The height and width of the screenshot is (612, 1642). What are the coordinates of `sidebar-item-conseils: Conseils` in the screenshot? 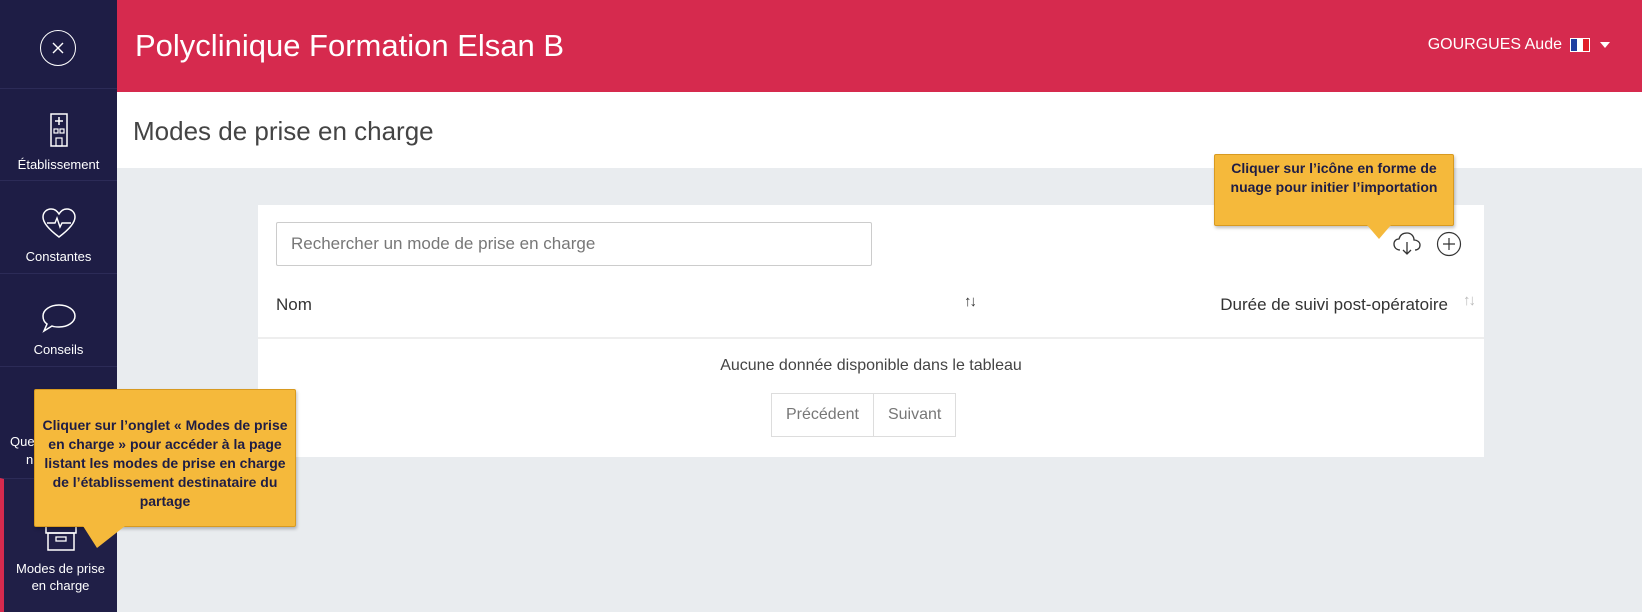 It's located at (58, 321).